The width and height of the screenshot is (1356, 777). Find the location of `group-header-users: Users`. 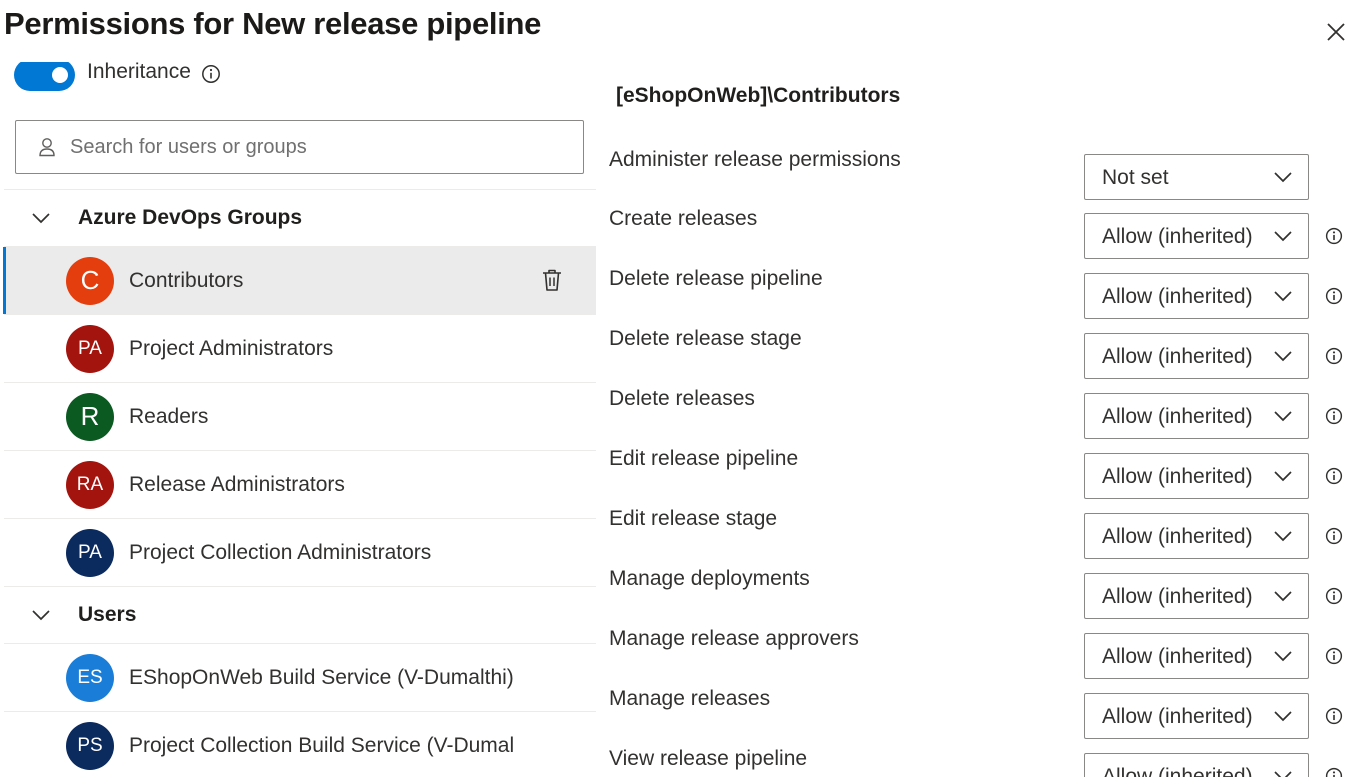

group-header-users: Users is located at coordinates (300, 614).